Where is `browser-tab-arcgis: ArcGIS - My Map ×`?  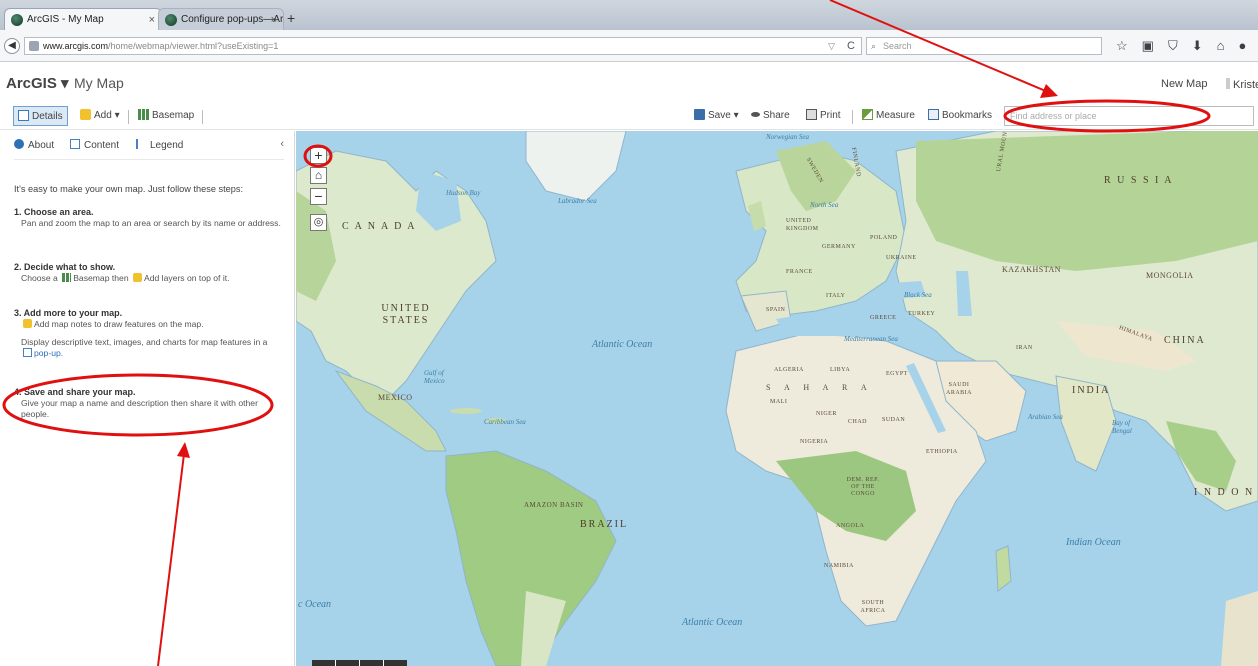 browser-tab-arcgis: ArcGIS - My Map × is located at coordinates (83, 19).